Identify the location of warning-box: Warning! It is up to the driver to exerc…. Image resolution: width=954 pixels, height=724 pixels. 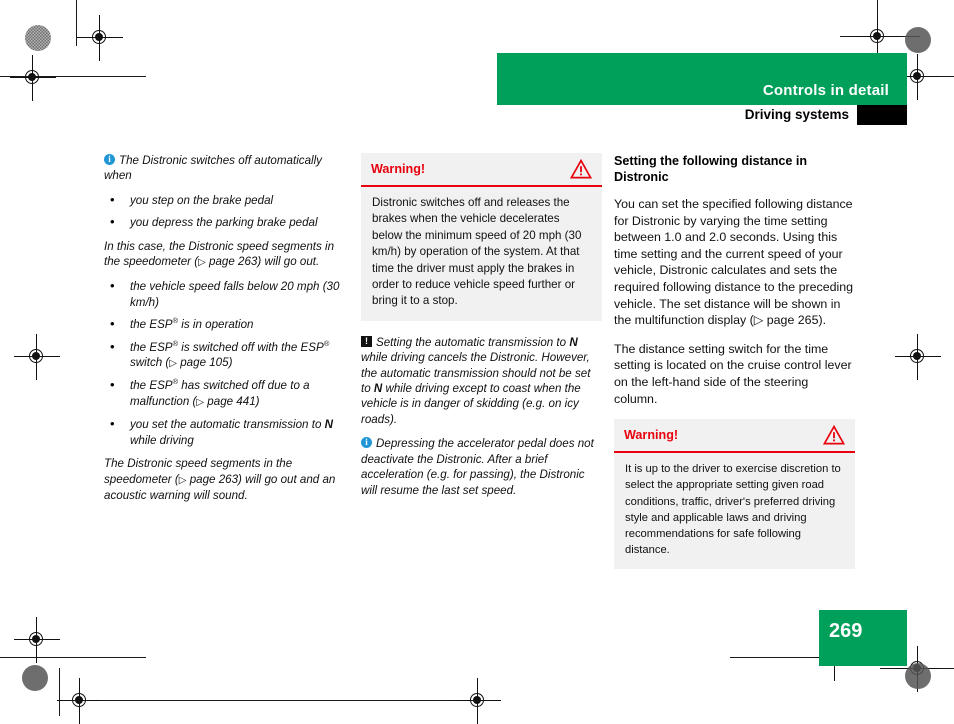
(734, 494).